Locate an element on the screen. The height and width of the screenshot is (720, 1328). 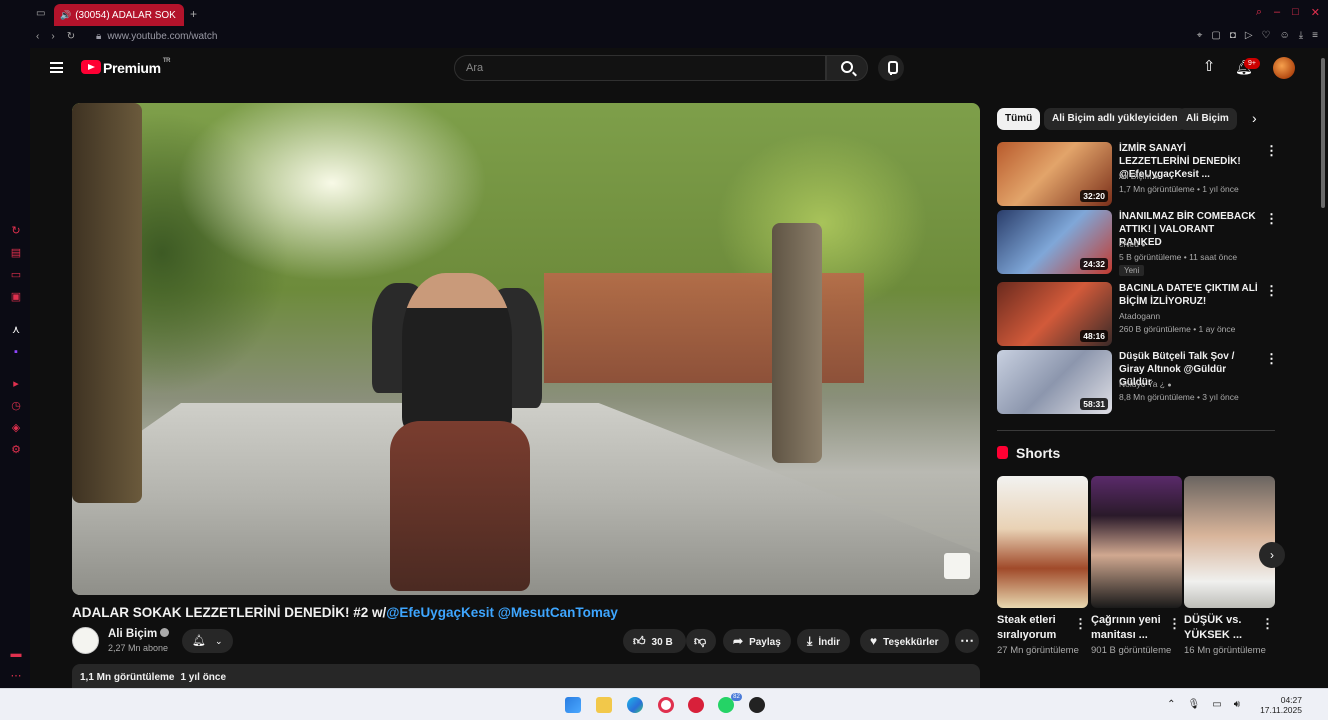
upload-icon: ⇧ is located at coordinates (1209, 67).